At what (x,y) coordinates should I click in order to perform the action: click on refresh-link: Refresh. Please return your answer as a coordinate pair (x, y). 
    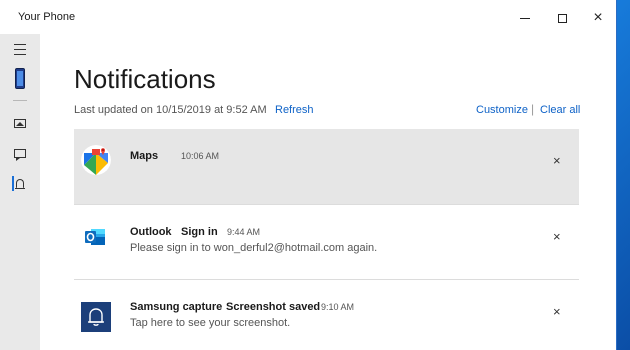
    Looking at the image, I should click on (294, 110).